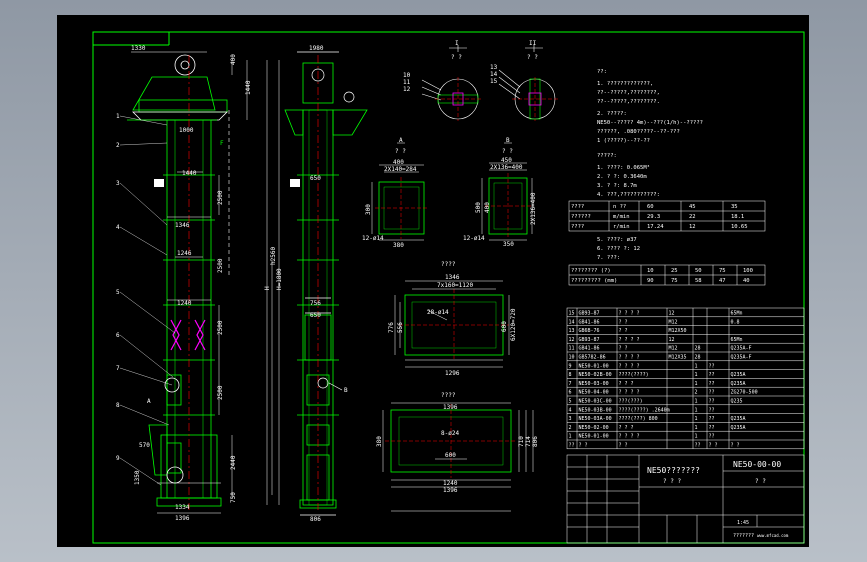  What do you see at coordinates (400, 327) in the screenshot?
I see `top-flange-h2: 556` at bounding box center [400, 327].